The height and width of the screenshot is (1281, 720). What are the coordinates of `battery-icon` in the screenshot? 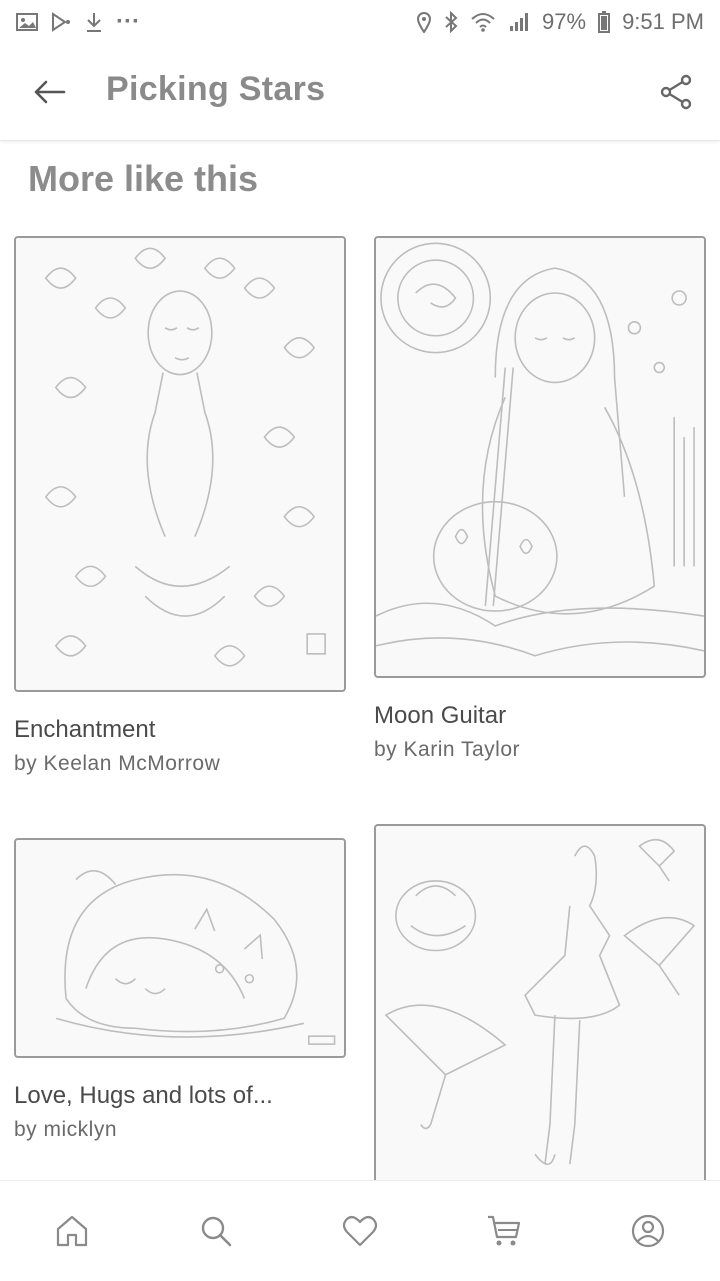 It's located at (604, 22).